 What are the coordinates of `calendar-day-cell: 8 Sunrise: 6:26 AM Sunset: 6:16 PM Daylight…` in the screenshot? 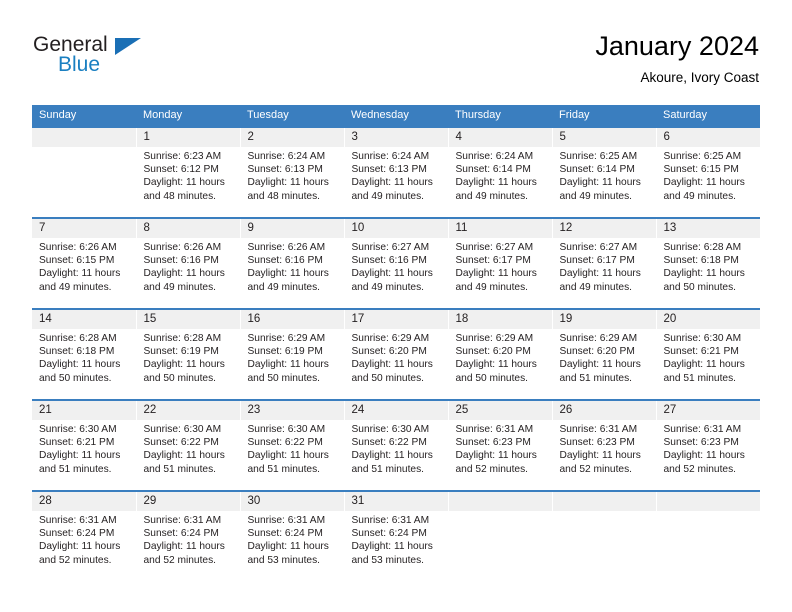 It's located at (188, 263).